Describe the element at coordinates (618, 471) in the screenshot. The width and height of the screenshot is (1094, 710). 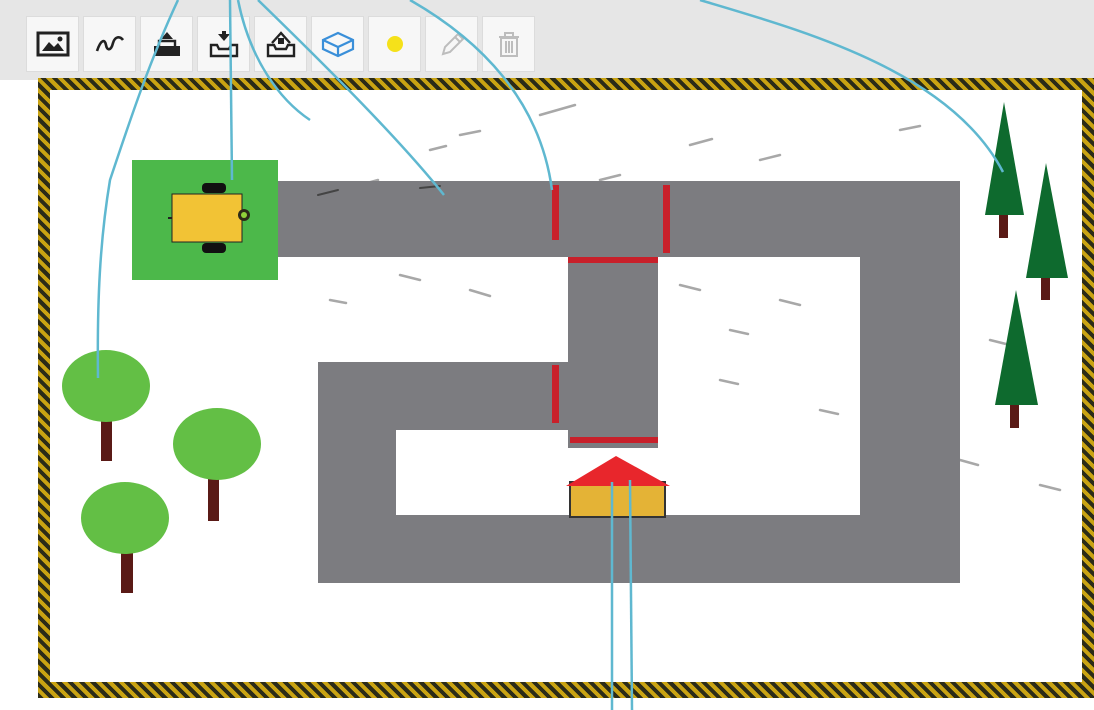
I see `house-roof` at that location.